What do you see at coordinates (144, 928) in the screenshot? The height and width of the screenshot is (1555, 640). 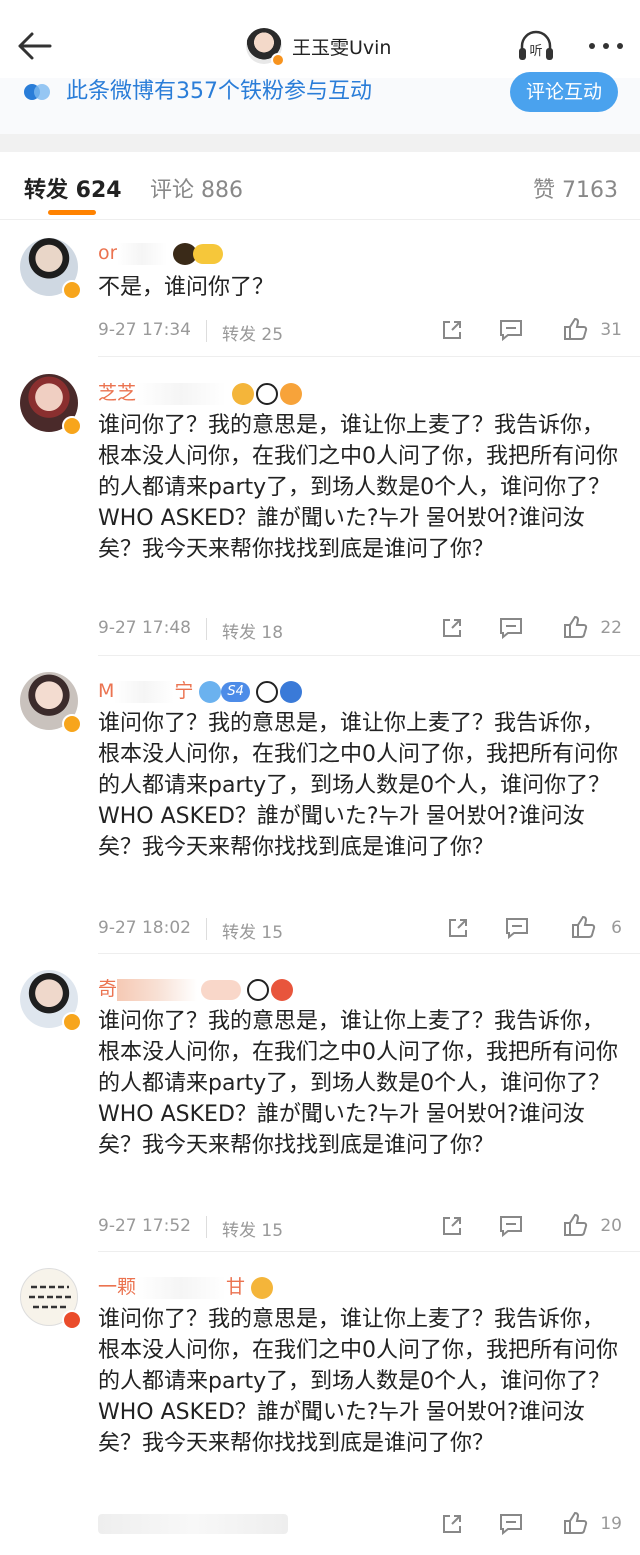 I see `timestamp: 9-27 18:02` at bounding box center [144, 928].